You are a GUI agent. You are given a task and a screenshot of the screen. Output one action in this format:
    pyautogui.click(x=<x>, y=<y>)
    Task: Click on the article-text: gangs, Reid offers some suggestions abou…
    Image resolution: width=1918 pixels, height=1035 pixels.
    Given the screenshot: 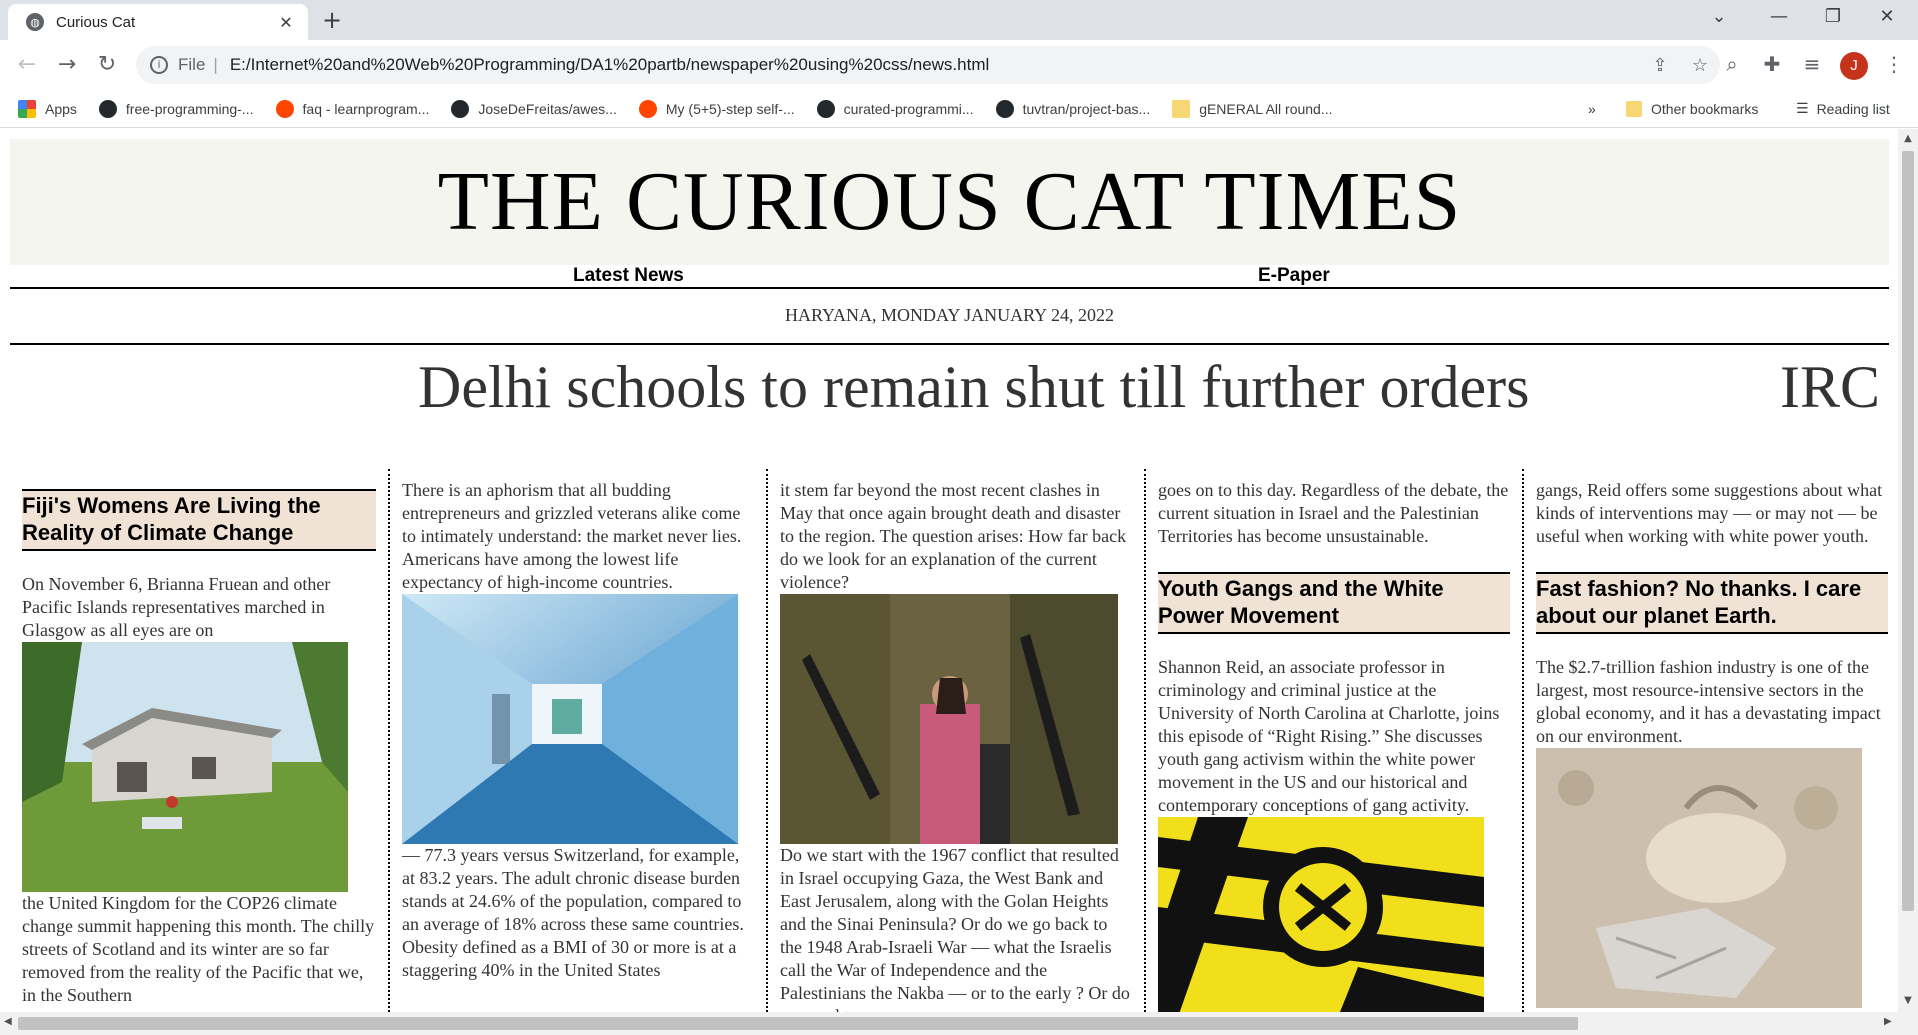 What is the action you would take?
    pyautogui.click(x=1709, y=513)
    